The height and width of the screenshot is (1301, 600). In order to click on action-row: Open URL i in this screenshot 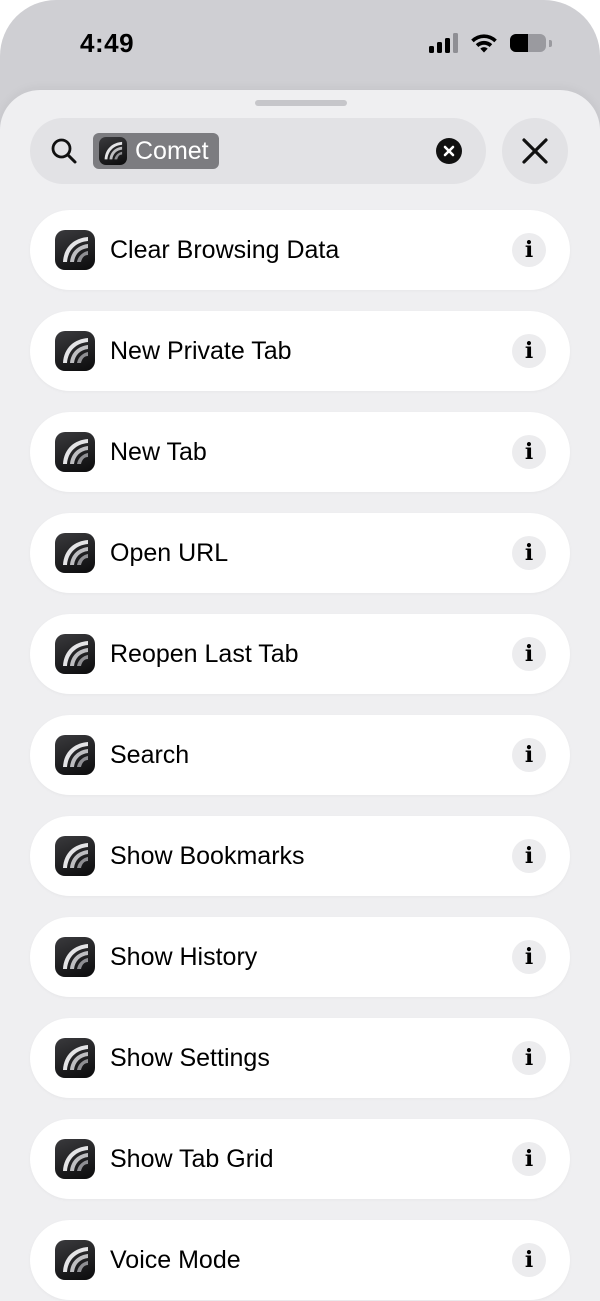, I will do `click(300, 553)`.